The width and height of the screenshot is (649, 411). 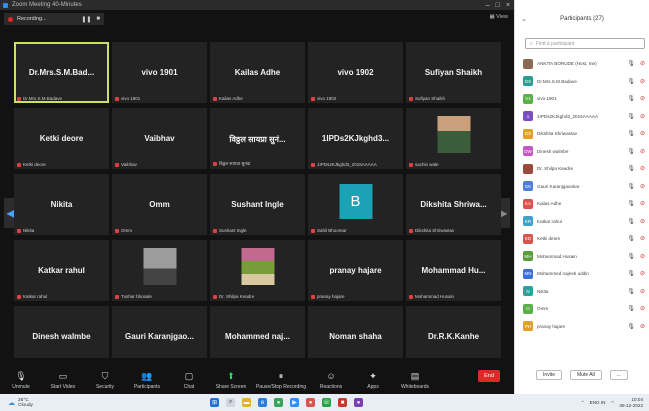 What do you see at coordinates (549, 375) in the screenshot?
I see `invite-button: Invite` at bounding box center [549, 375].